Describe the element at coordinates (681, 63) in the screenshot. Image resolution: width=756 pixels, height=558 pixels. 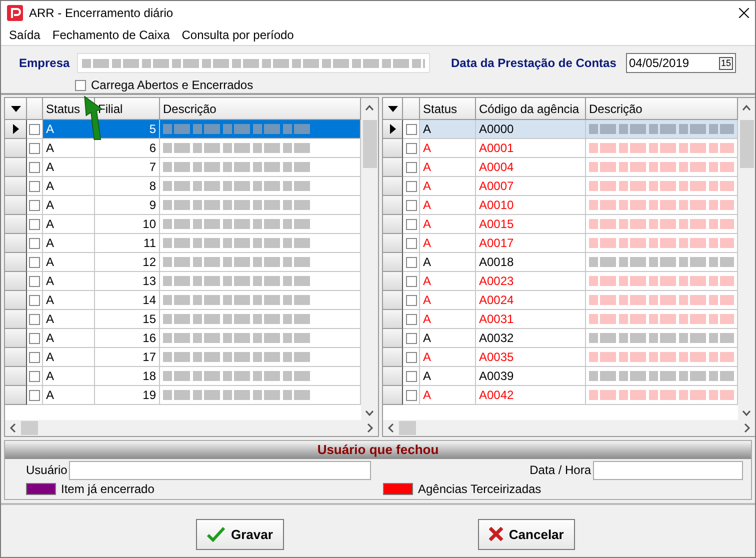
I see `date-field: 04/05/2019 15` at that location.